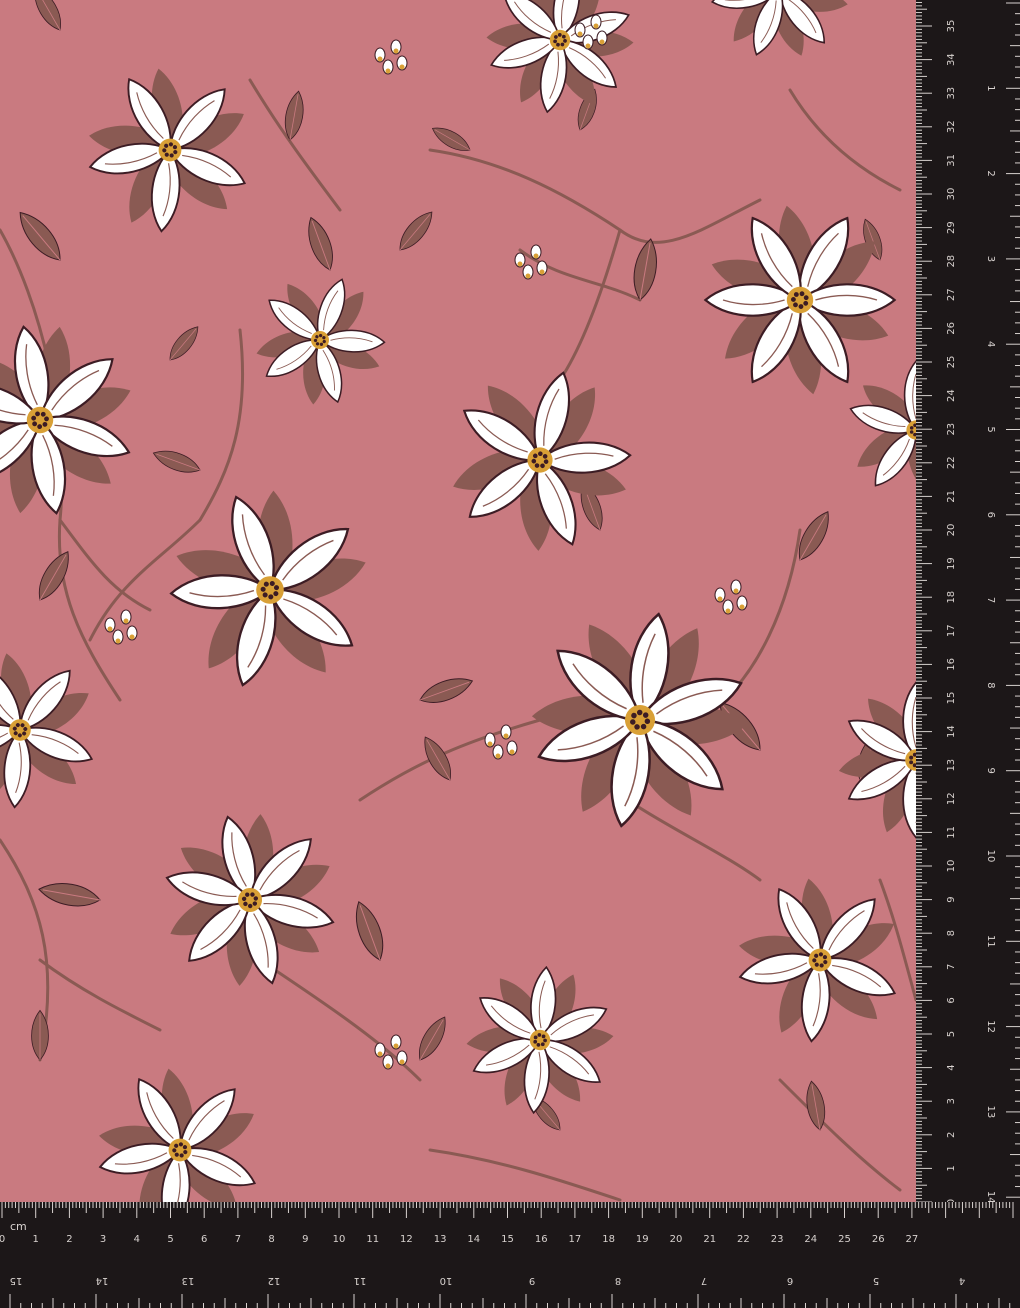  Describe the element at coordinates (16, 1280) in the screenshot. I see `ruler-inch-label: 15` at that location.